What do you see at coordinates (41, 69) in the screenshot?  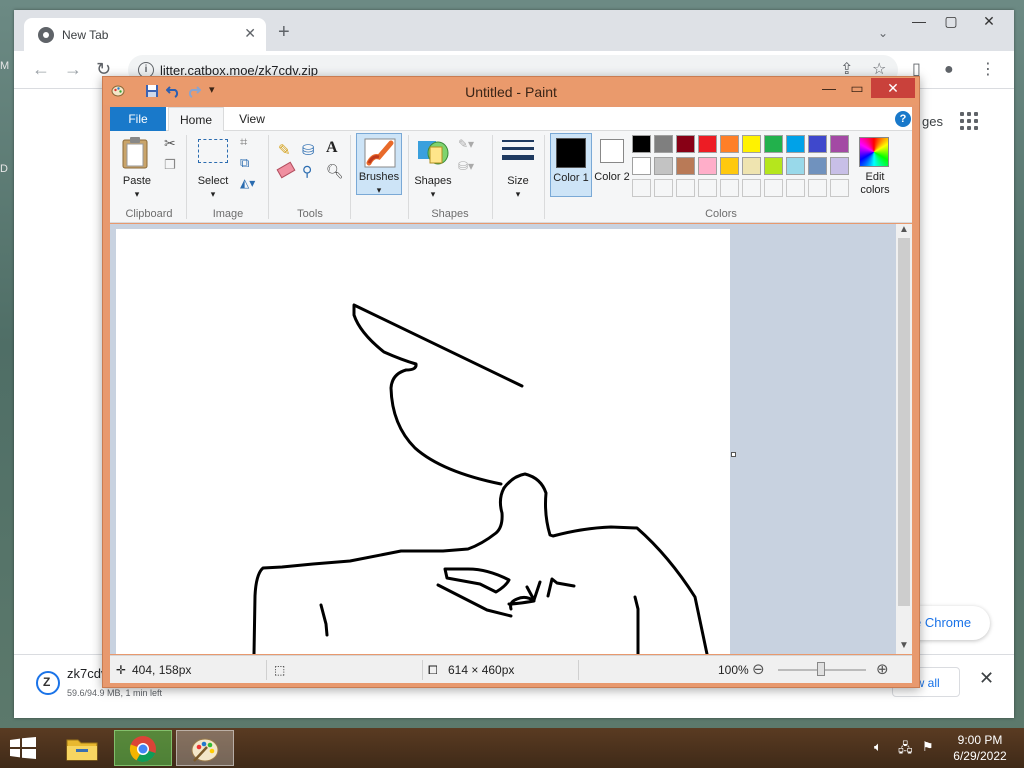 I see `back-icon: ←` at bounding box center [41, 69].